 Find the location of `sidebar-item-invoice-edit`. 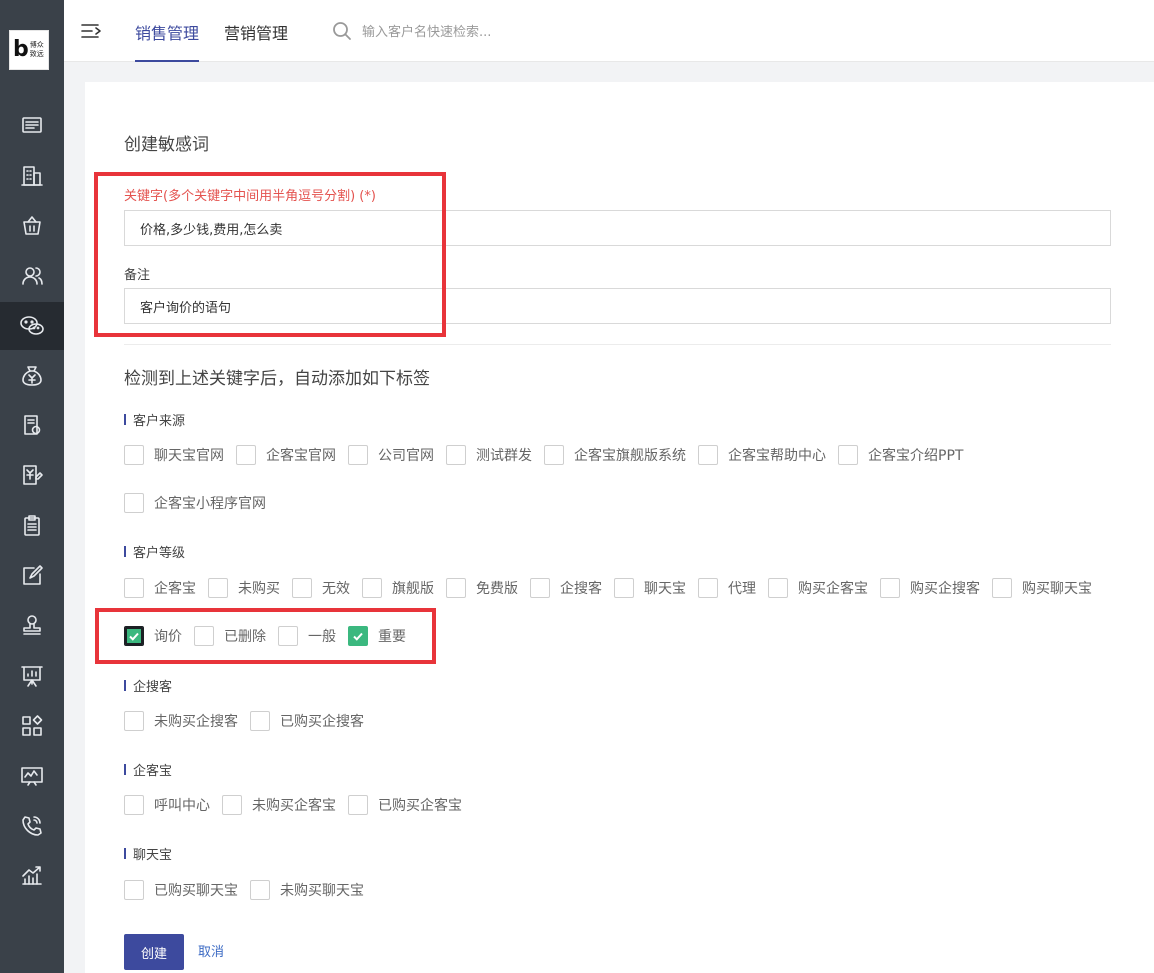

sidebar-item-invoice-edit is located at coordinates (32, 476).